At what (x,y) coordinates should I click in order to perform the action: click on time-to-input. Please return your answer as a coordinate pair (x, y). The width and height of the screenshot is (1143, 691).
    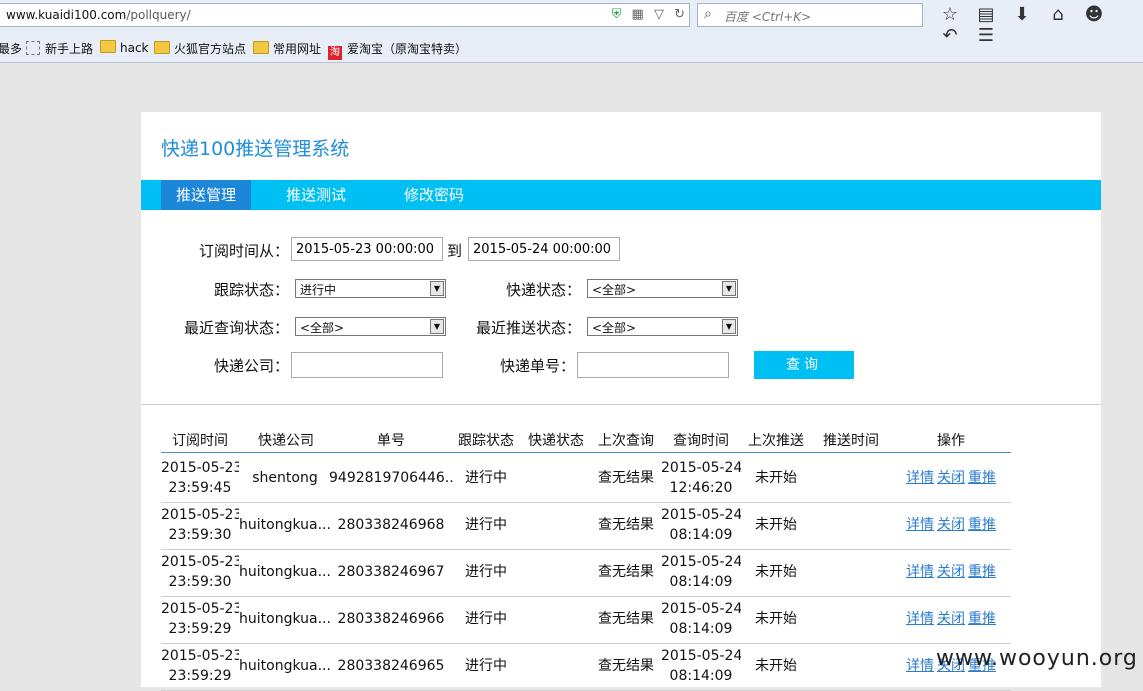
    Looking at the image, I should click on (544, 249).